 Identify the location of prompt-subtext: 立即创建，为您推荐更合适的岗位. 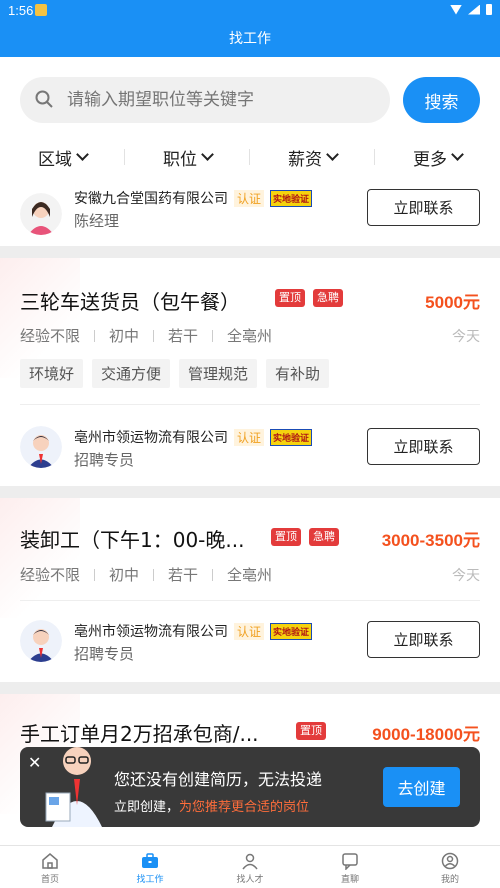
(211, 805).